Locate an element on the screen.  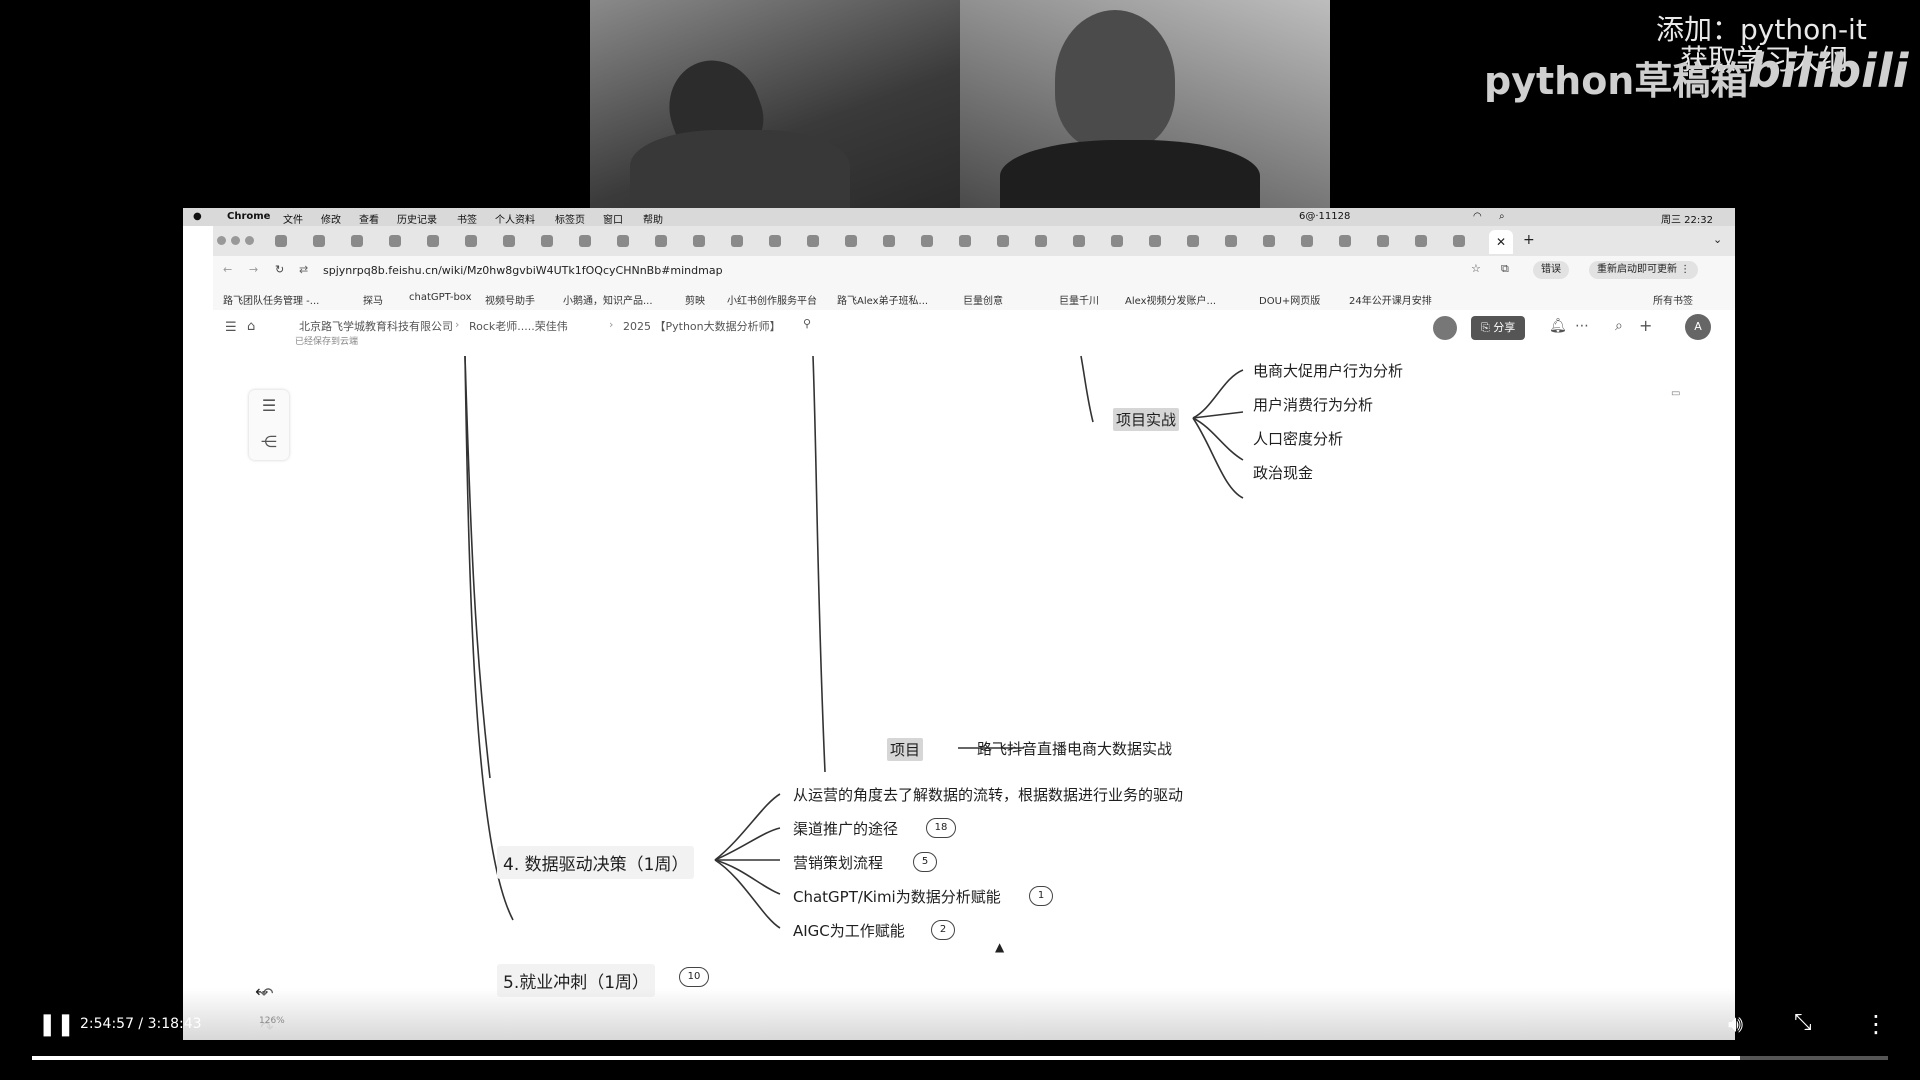
collaborator-avatar is located at coordinates (1445, 328).